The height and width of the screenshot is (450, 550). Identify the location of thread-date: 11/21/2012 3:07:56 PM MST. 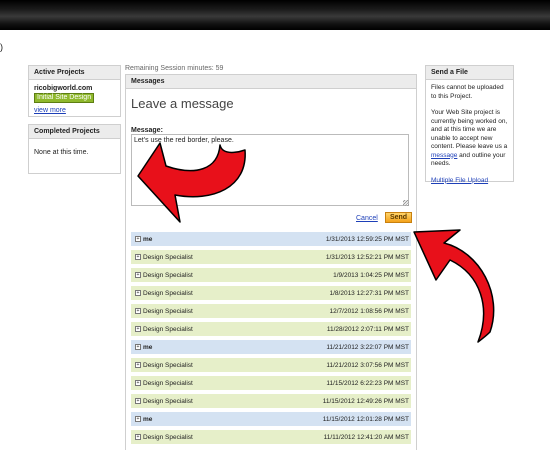
(367, 365).